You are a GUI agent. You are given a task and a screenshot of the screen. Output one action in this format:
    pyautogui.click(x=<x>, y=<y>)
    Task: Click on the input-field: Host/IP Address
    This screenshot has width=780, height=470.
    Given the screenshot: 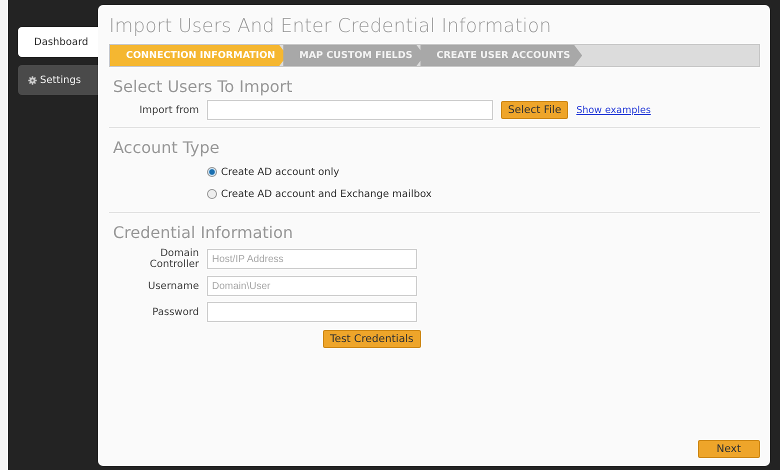 What is the action you would take?
    pyautogui.click(x=312, y=259)
    